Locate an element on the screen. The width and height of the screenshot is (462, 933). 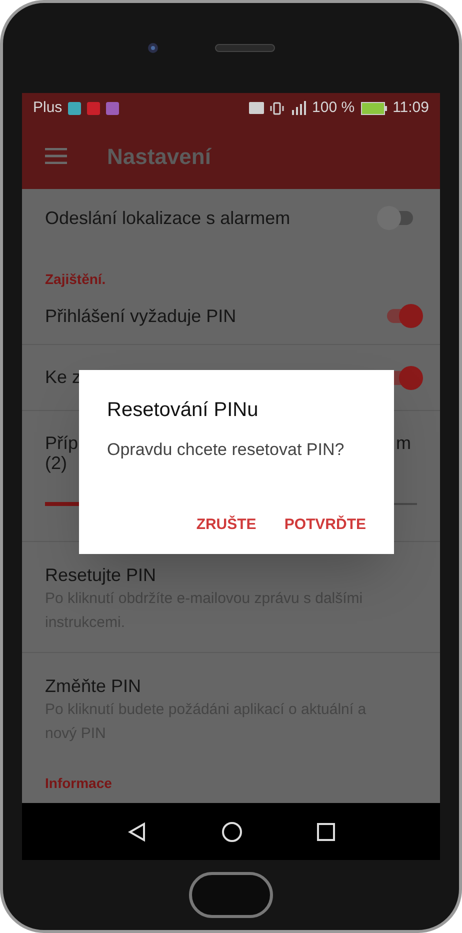
vibrate-icon is located at coordinates (277, 108).